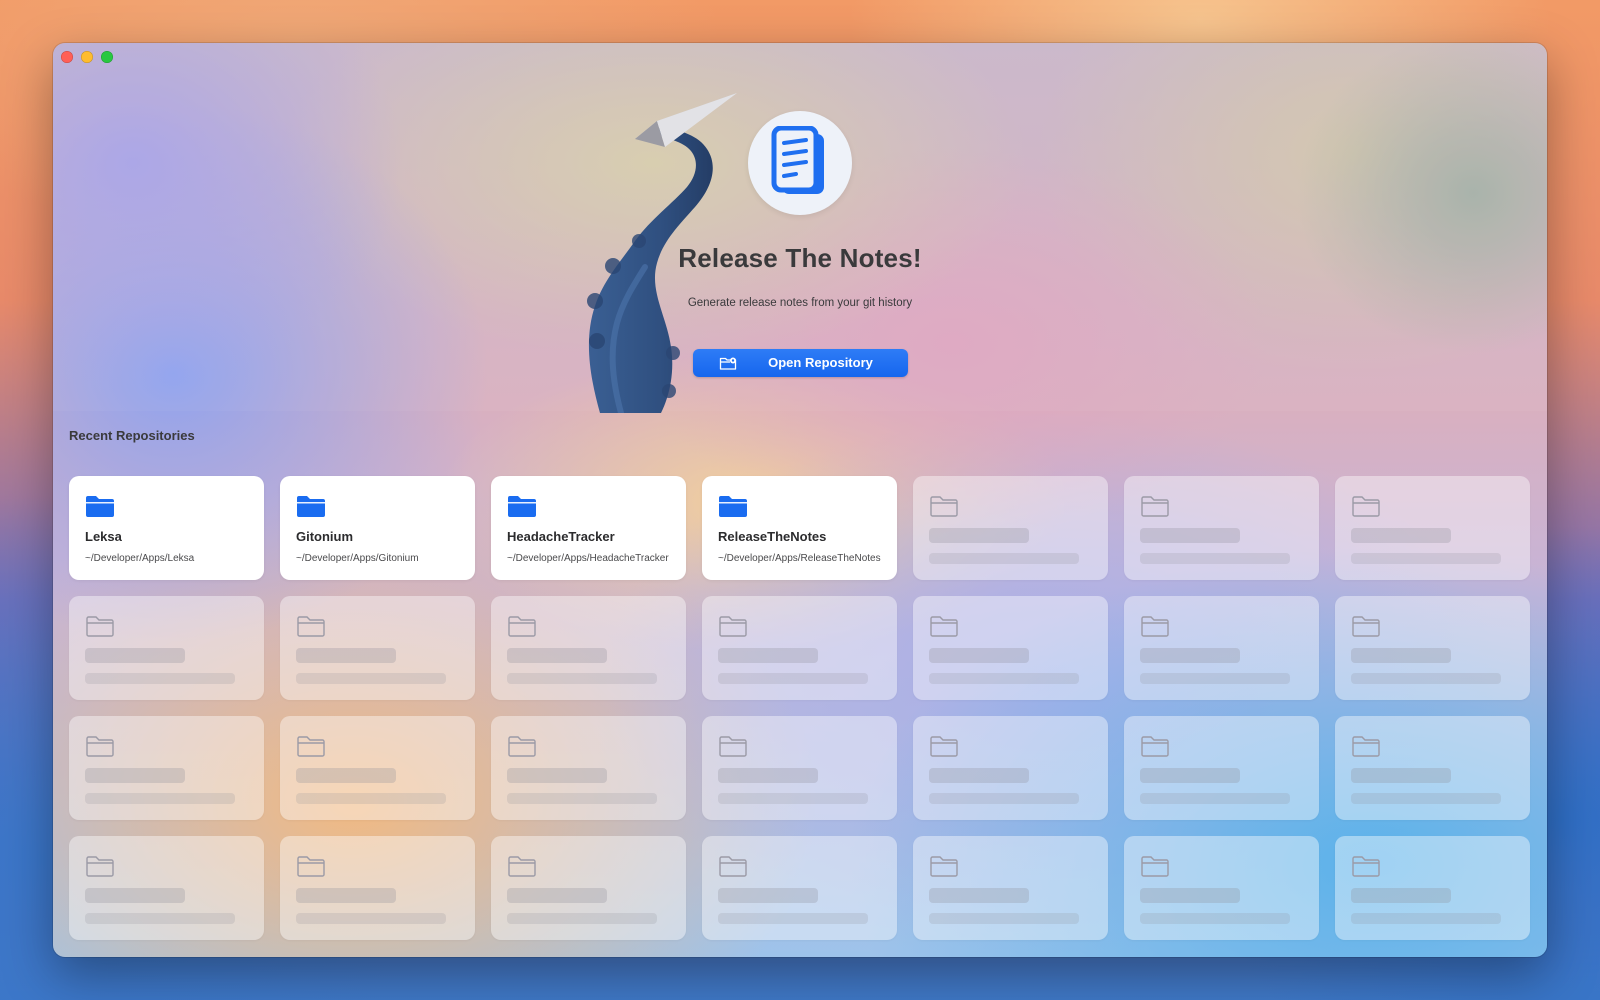  Describe the element at coordinates (377, 528) in the screenshot. I see `repository-card: Gitonium ~/Developer/Apps/Gitonium` at that location.